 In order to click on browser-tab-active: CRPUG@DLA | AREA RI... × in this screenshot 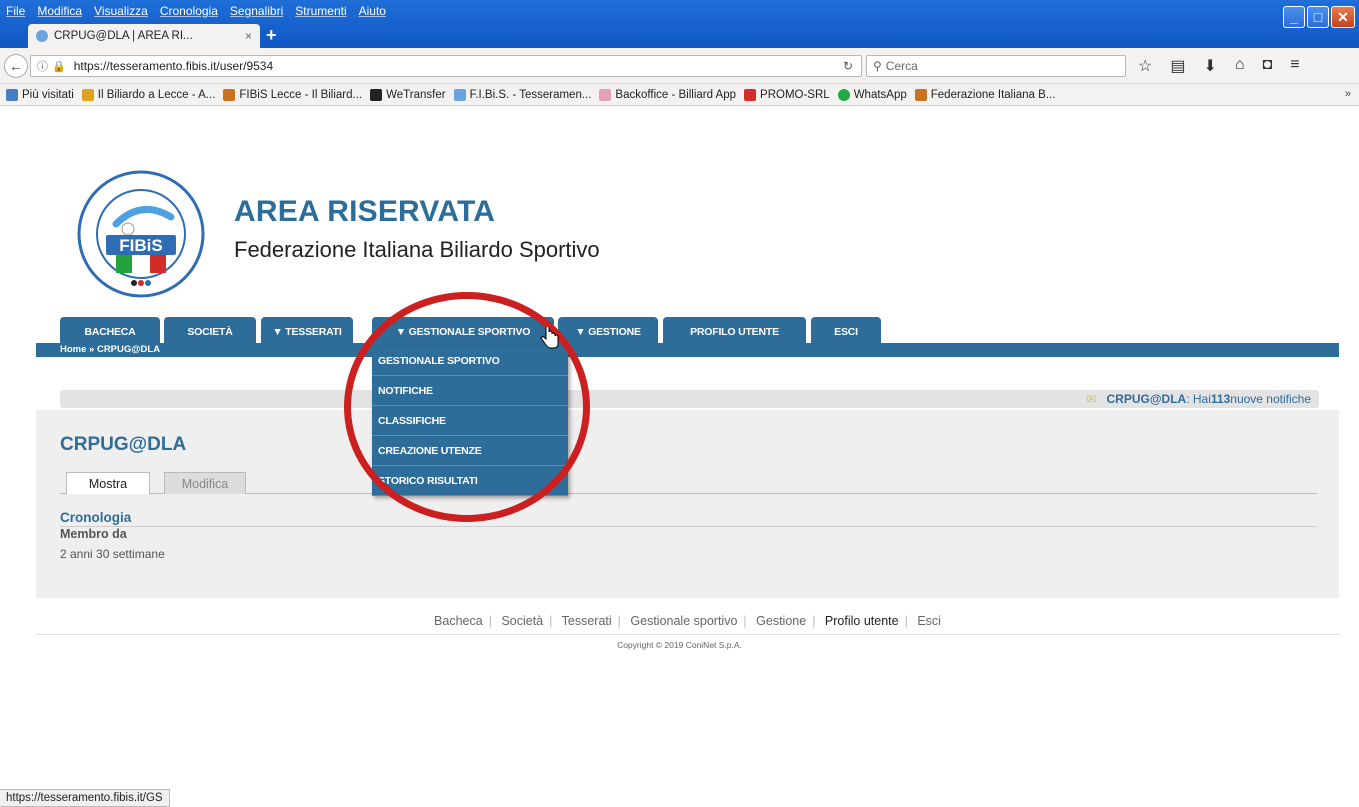, I will do `click(144, 36)`.